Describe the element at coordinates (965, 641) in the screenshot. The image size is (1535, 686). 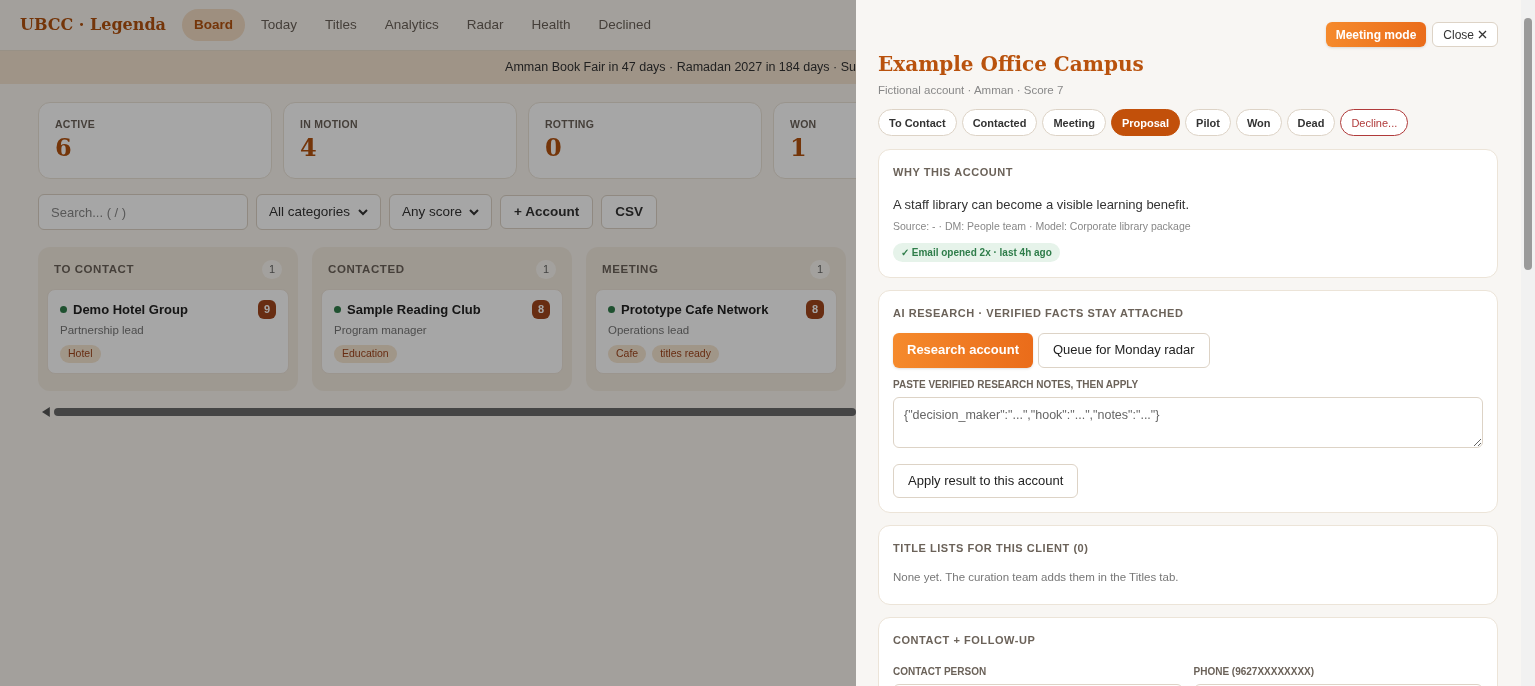
I see `section-heading: CONTACT + FOLLOW-UP` at that location.